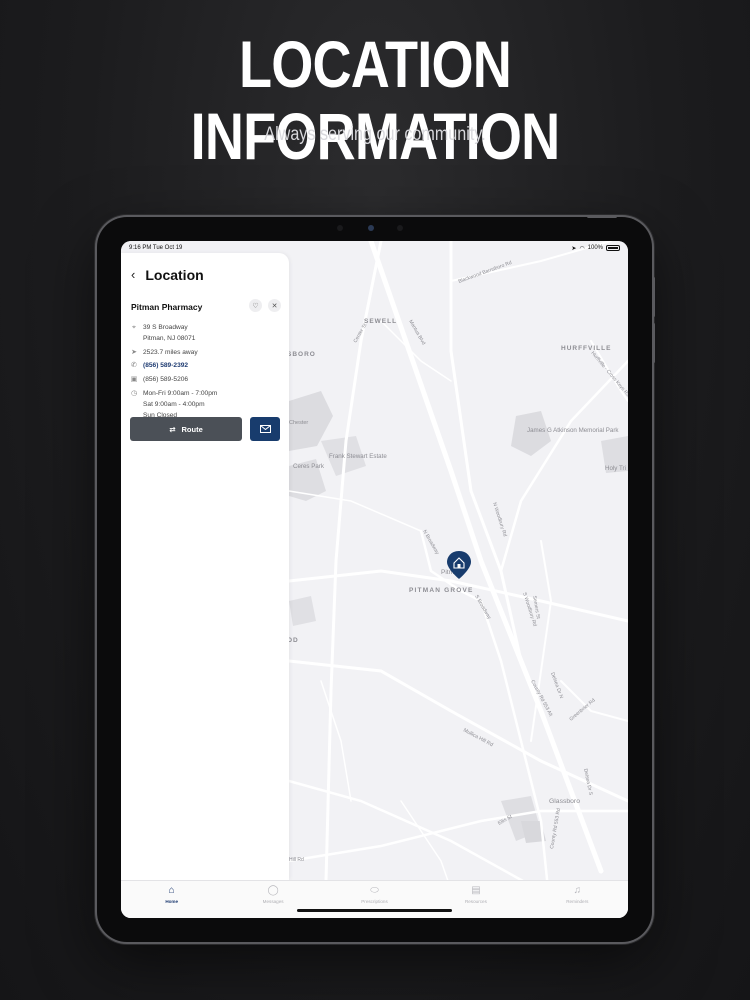  I want to click on promo-subheadline: Always serving our community., so click(375, 134).